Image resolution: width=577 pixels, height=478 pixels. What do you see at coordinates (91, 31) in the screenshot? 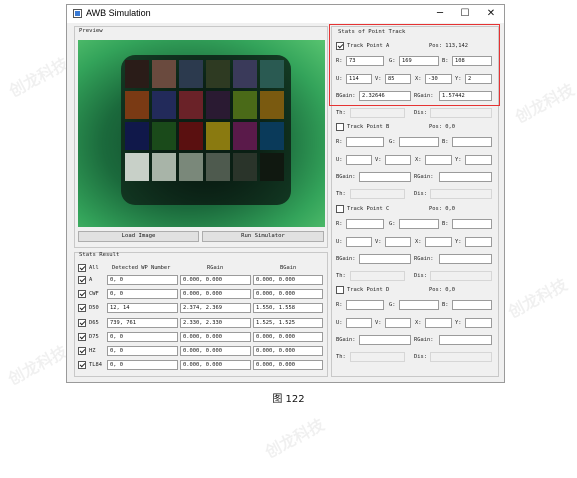
I see `preview-group-title: Preview` at bounding box center [91, 31].